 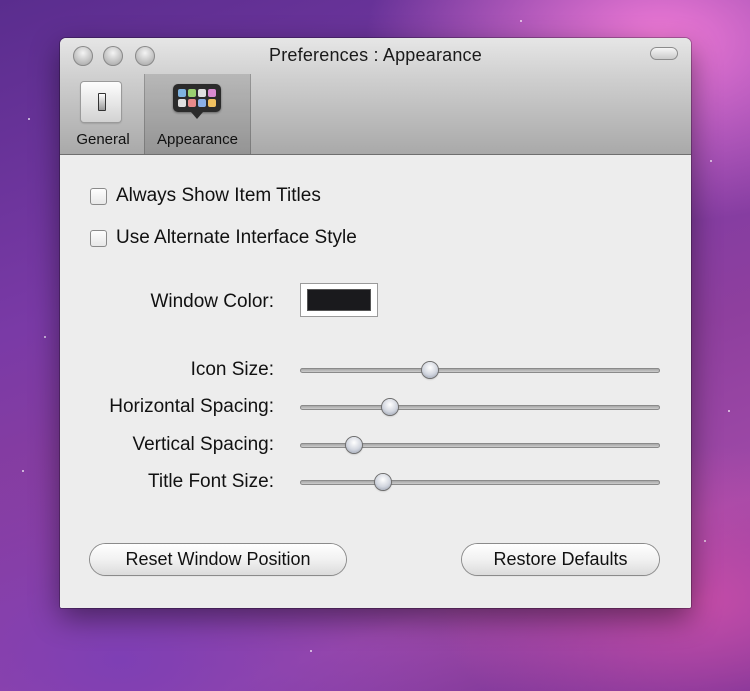 I want to click on always-show-item-titles-checkbox, so click(x=98, y=196).